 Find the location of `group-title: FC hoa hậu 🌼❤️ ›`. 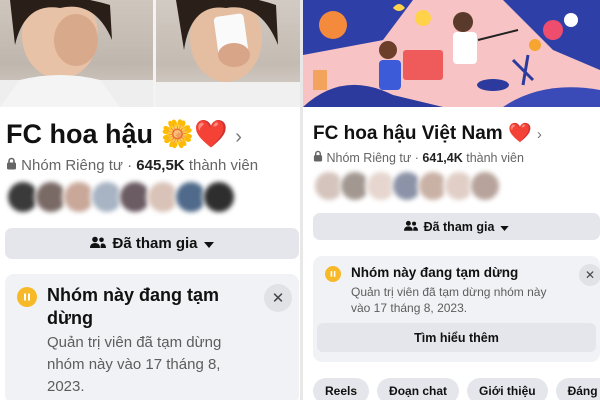

group-title: FC hoa hậu 🌼❤️ › is located at coordinates (124, 134).